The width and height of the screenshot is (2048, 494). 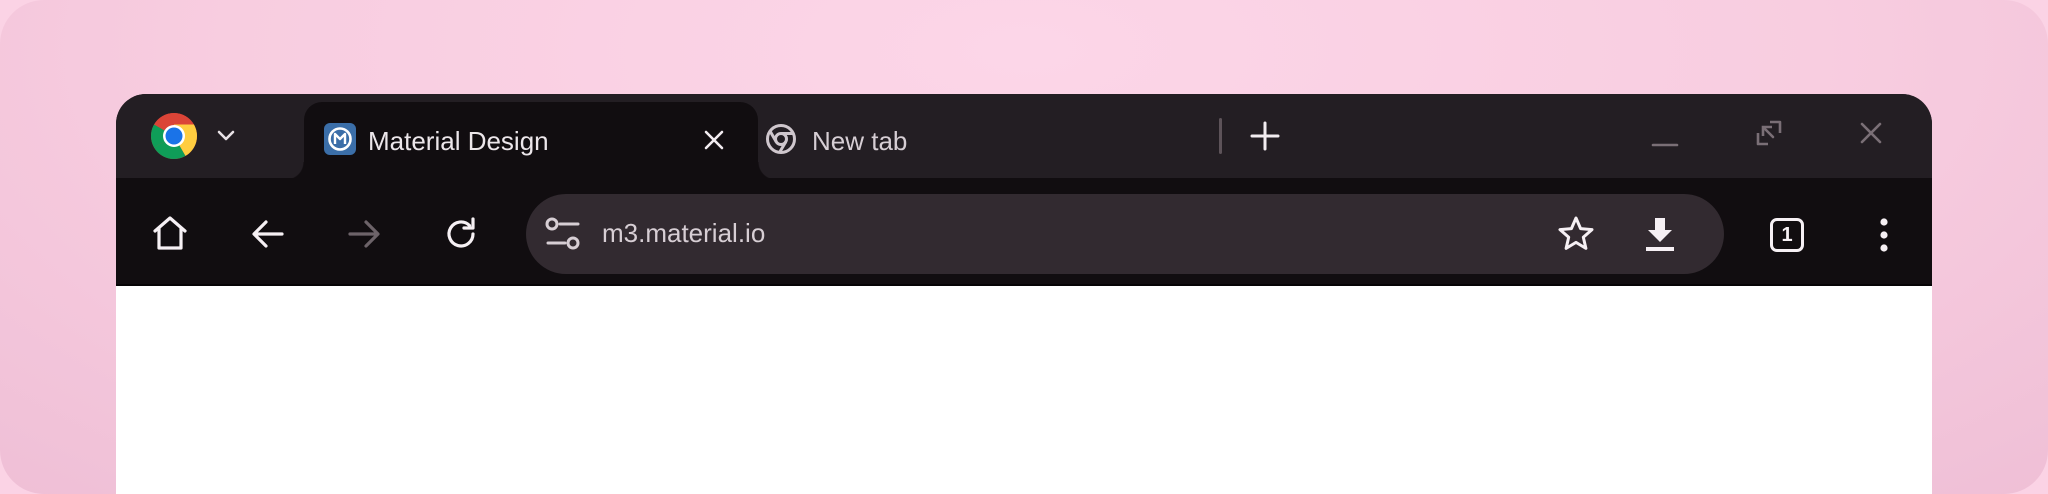 I want to click on material-design-favicon-icon, so click(x=340, y=139).